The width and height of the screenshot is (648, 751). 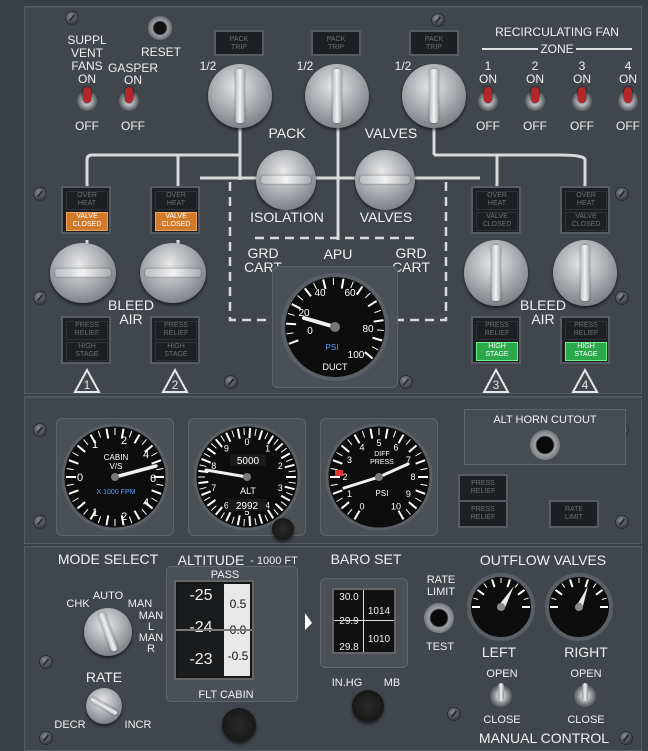 What do you see at coordinates (535, 99) in the screenshot?
I see `recirc-fan-zone-2-switch` at bounding box center [535, 99].